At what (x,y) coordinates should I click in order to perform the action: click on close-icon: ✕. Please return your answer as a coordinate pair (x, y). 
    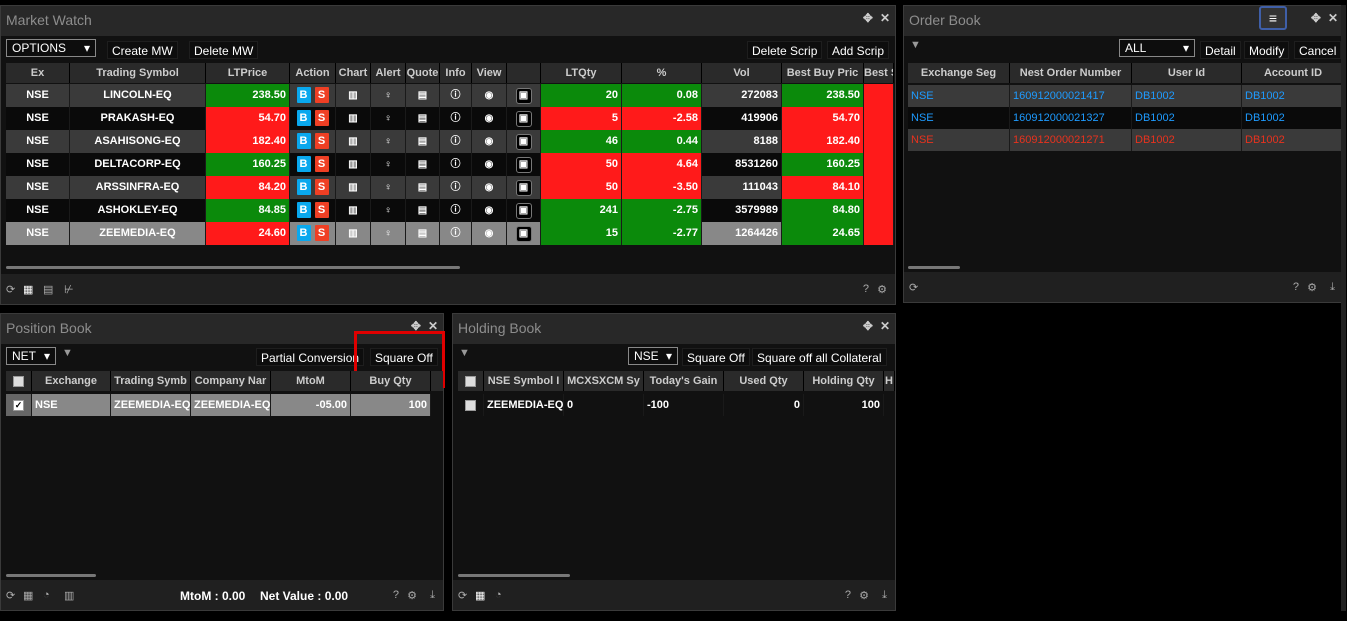
    Looking at the image, I should click on (1333, 18).